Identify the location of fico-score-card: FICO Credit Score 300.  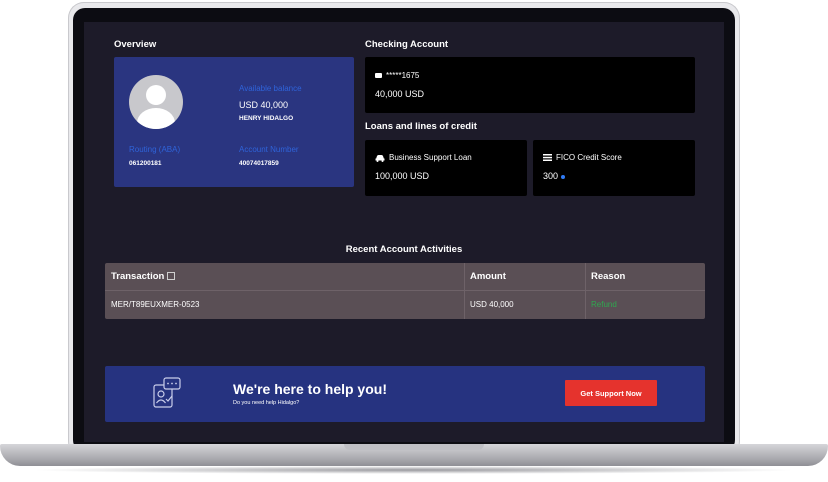
(614, 168).